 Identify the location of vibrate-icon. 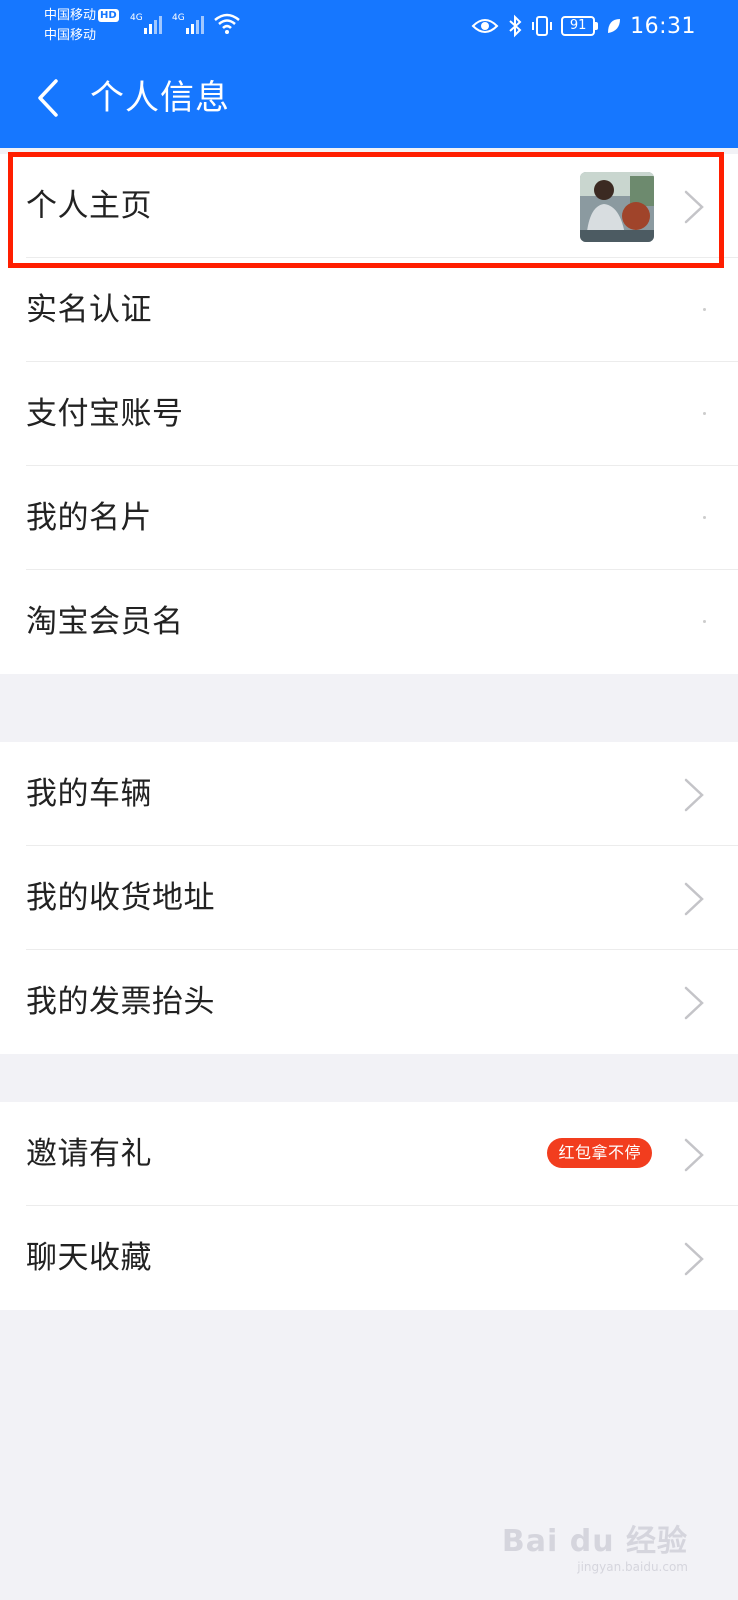
(542, 26).